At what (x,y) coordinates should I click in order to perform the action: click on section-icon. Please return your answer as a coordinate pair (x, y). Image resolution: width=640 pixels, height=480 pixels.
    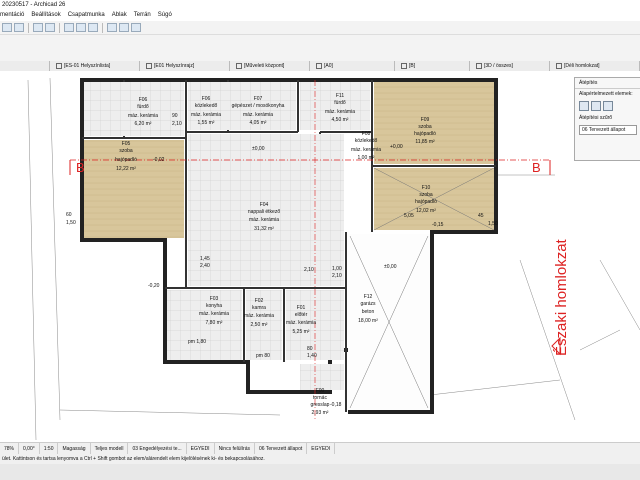
    Looking at the image, I should click on (404, 65).